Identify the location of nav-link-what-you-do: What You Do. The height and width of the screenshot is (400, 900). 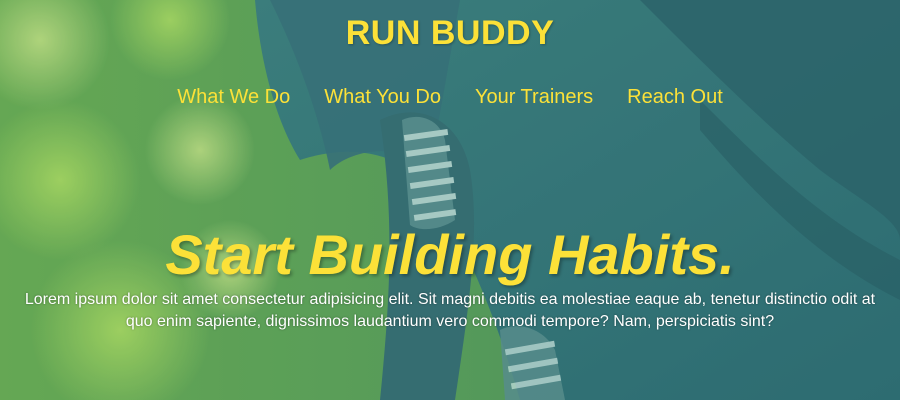
(382, 97).